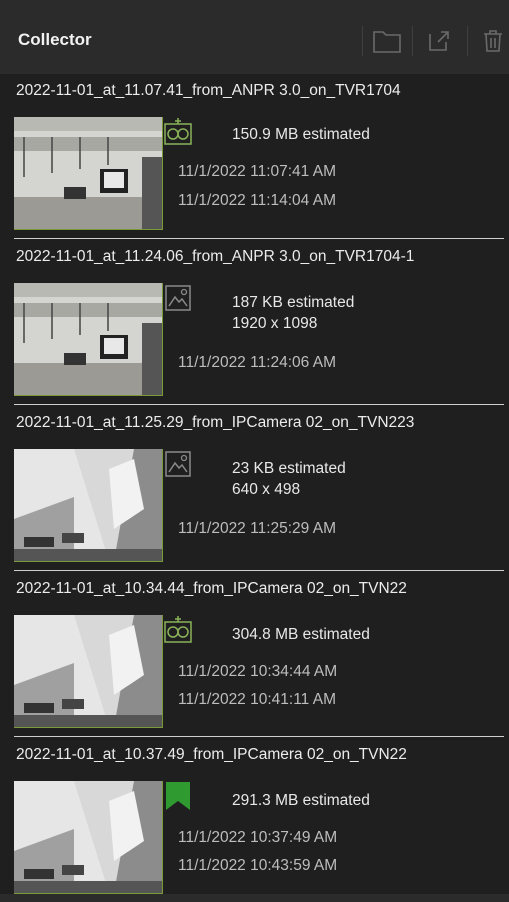 The width and height of the screenshot is (509, 902). I want to click on item-end-time: 11/1/2022 10:41:11 AM, so click(257, 699).